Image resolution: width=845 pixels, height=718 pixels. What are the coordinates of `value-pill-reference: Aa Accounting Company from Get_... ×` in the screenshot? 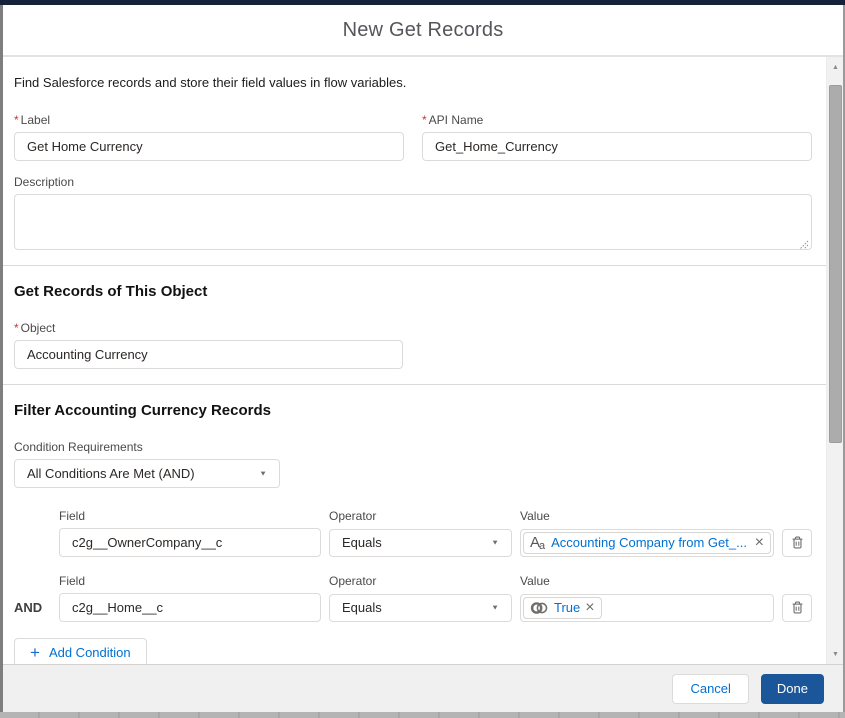 It's located at (647, 542).